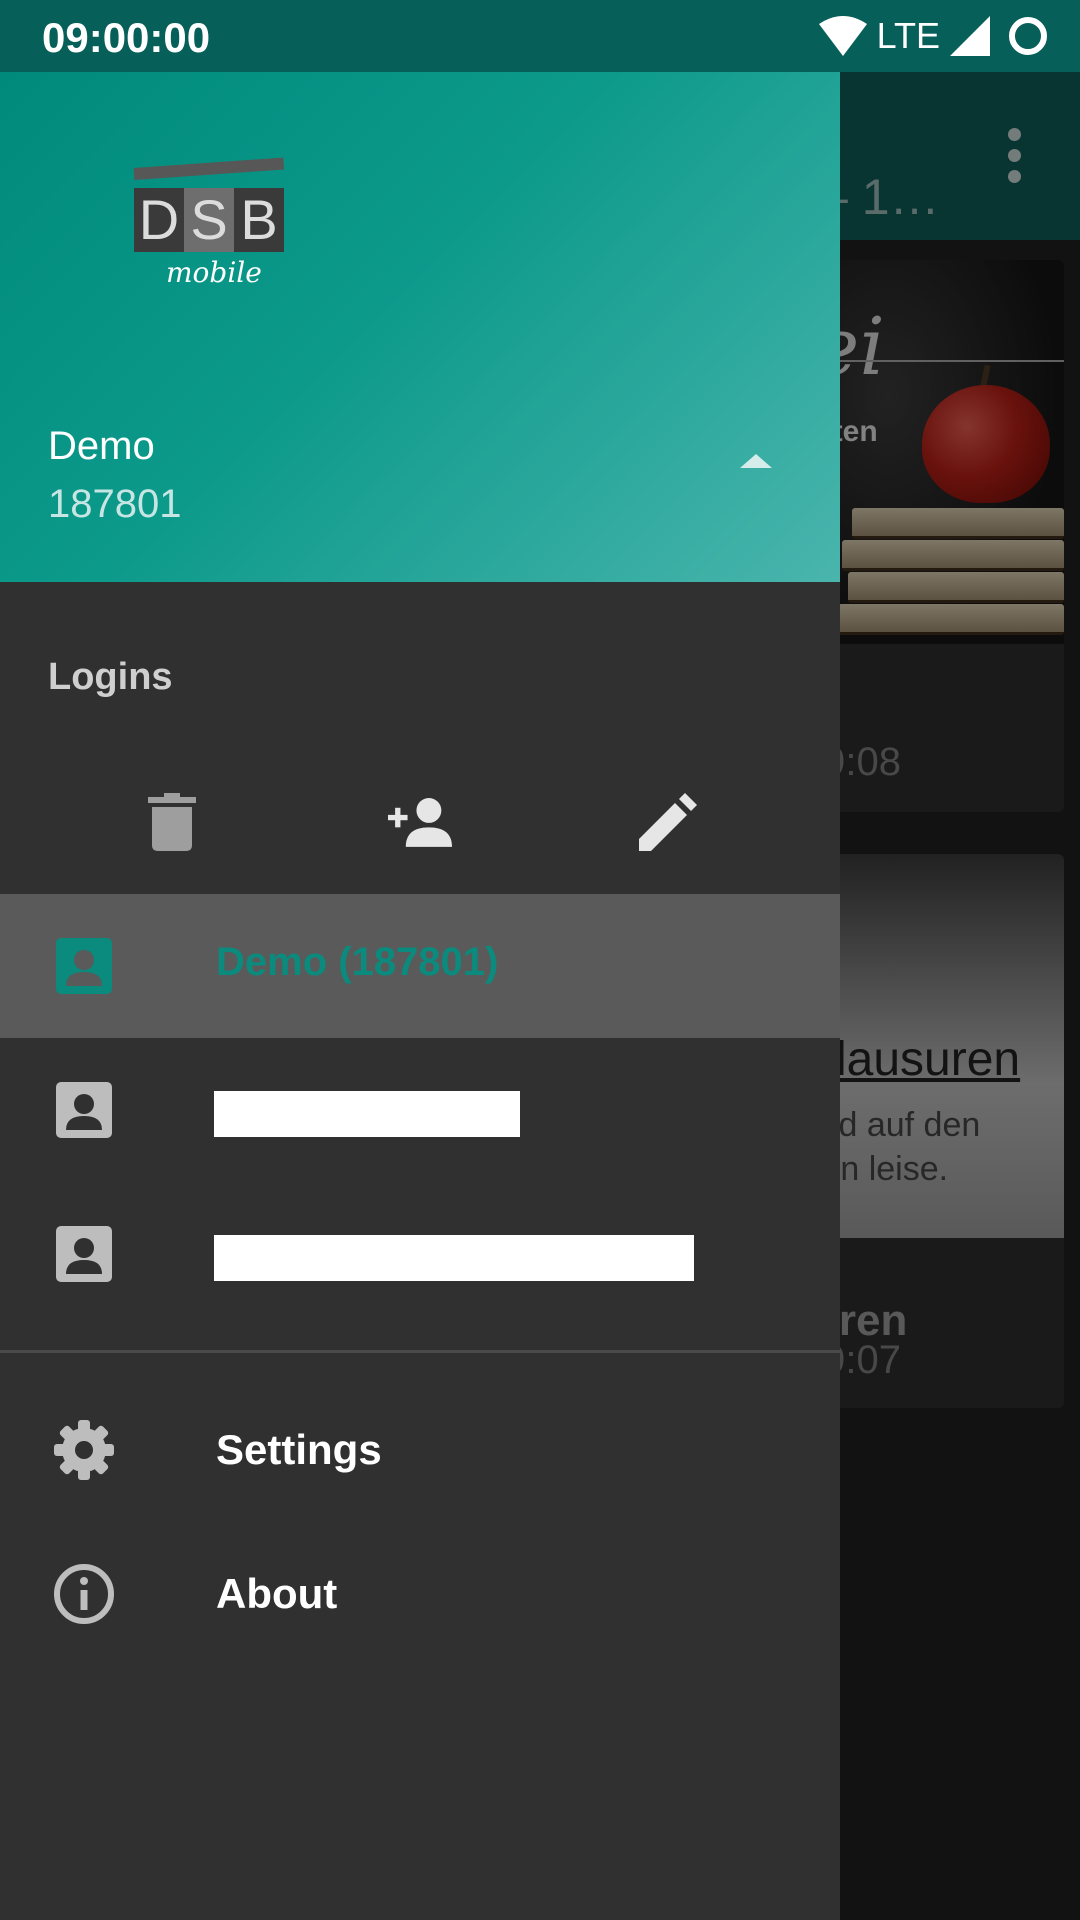 The width and height of the screenshot is (1080, 1920). Describe the element at coordinates (126, 37) in the screenshot. I see `status-clock: 09:00:00` at that location.